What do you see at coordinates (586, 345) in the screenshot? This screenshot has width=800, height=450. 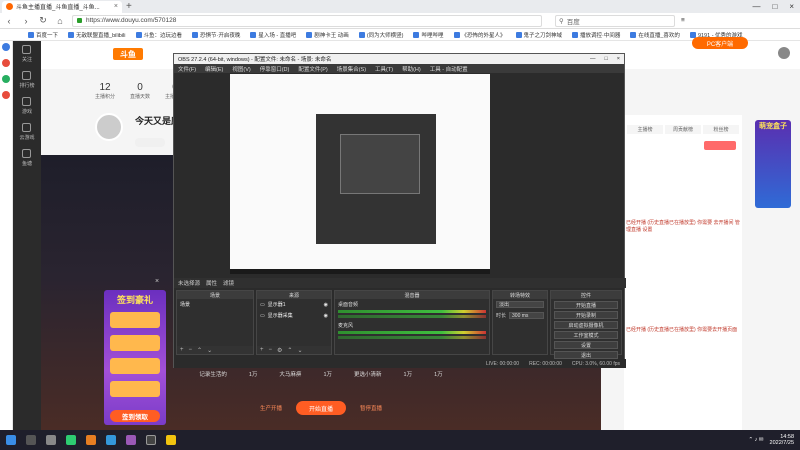 I see `obs-control-button: 设置` at bounding box center [586, 345].